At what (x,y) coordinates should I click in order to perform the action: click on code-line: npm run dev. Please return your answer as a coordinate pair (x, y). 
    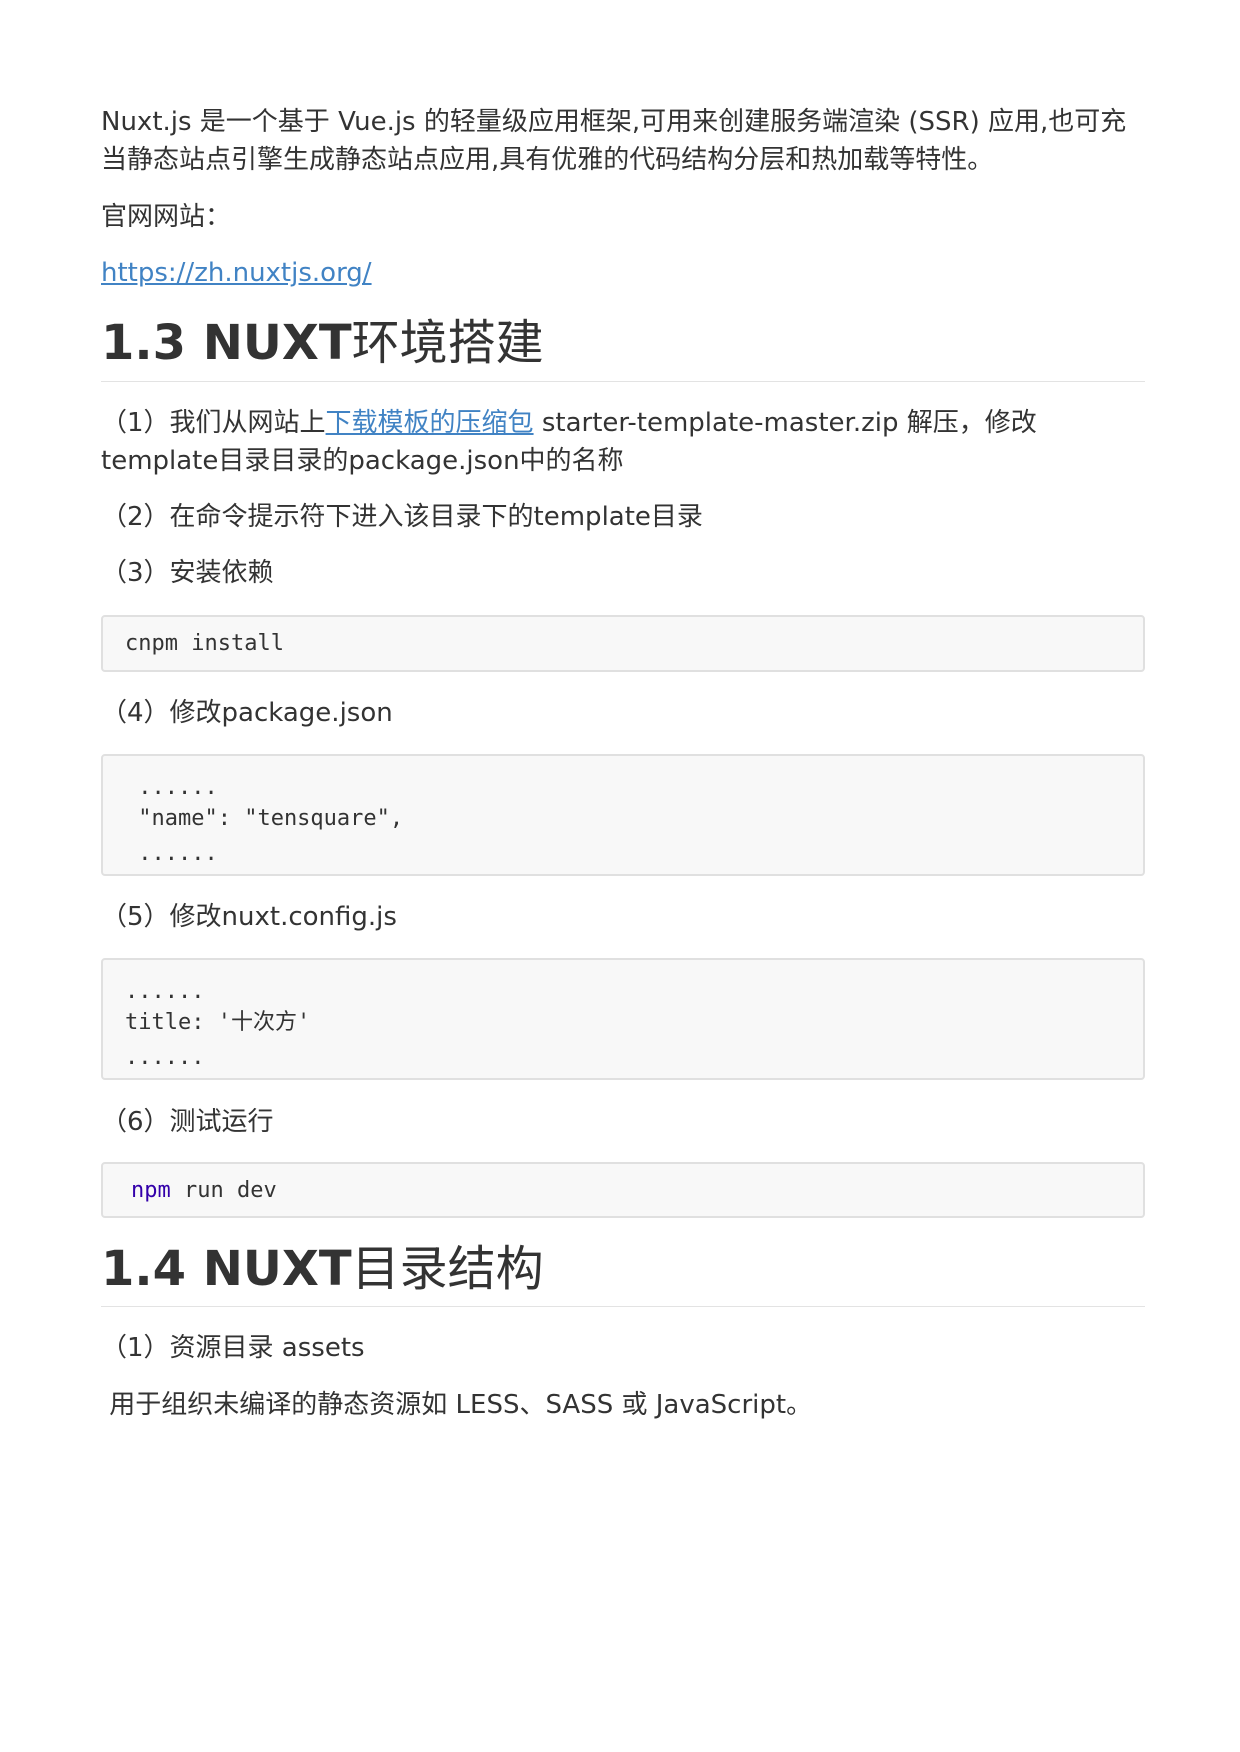
    Looking at the image, I should click on (204, 1191).